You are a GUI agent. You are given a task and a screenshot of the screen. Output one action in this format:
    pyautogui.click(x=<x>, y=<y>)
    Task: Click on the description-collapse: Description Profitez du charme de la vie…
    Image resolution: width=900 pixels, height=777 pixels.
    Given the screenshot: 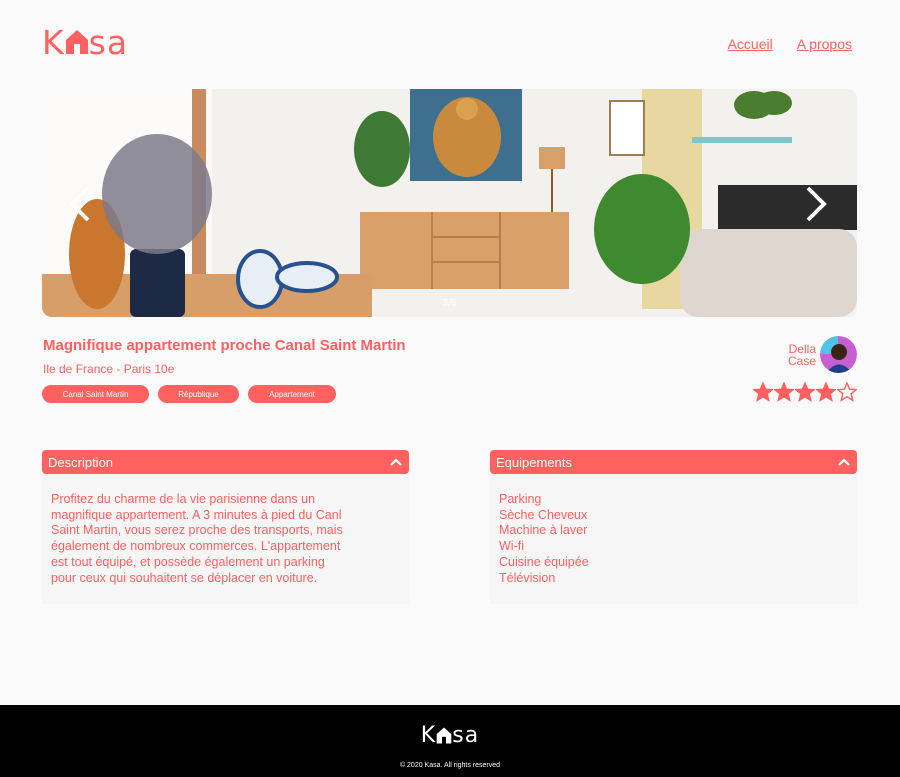 What is the action you would take?
    pyautogui.click(x=225, y=527)
    